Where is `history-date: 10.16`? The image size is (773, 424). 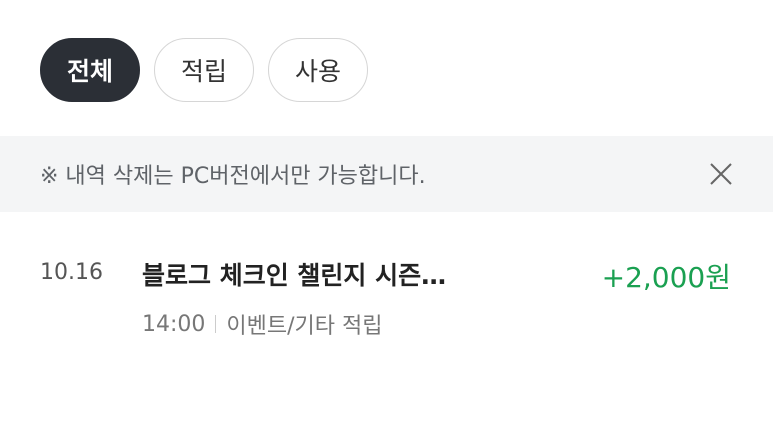 history-date: 10.16 is located at coordinates (71, 272).